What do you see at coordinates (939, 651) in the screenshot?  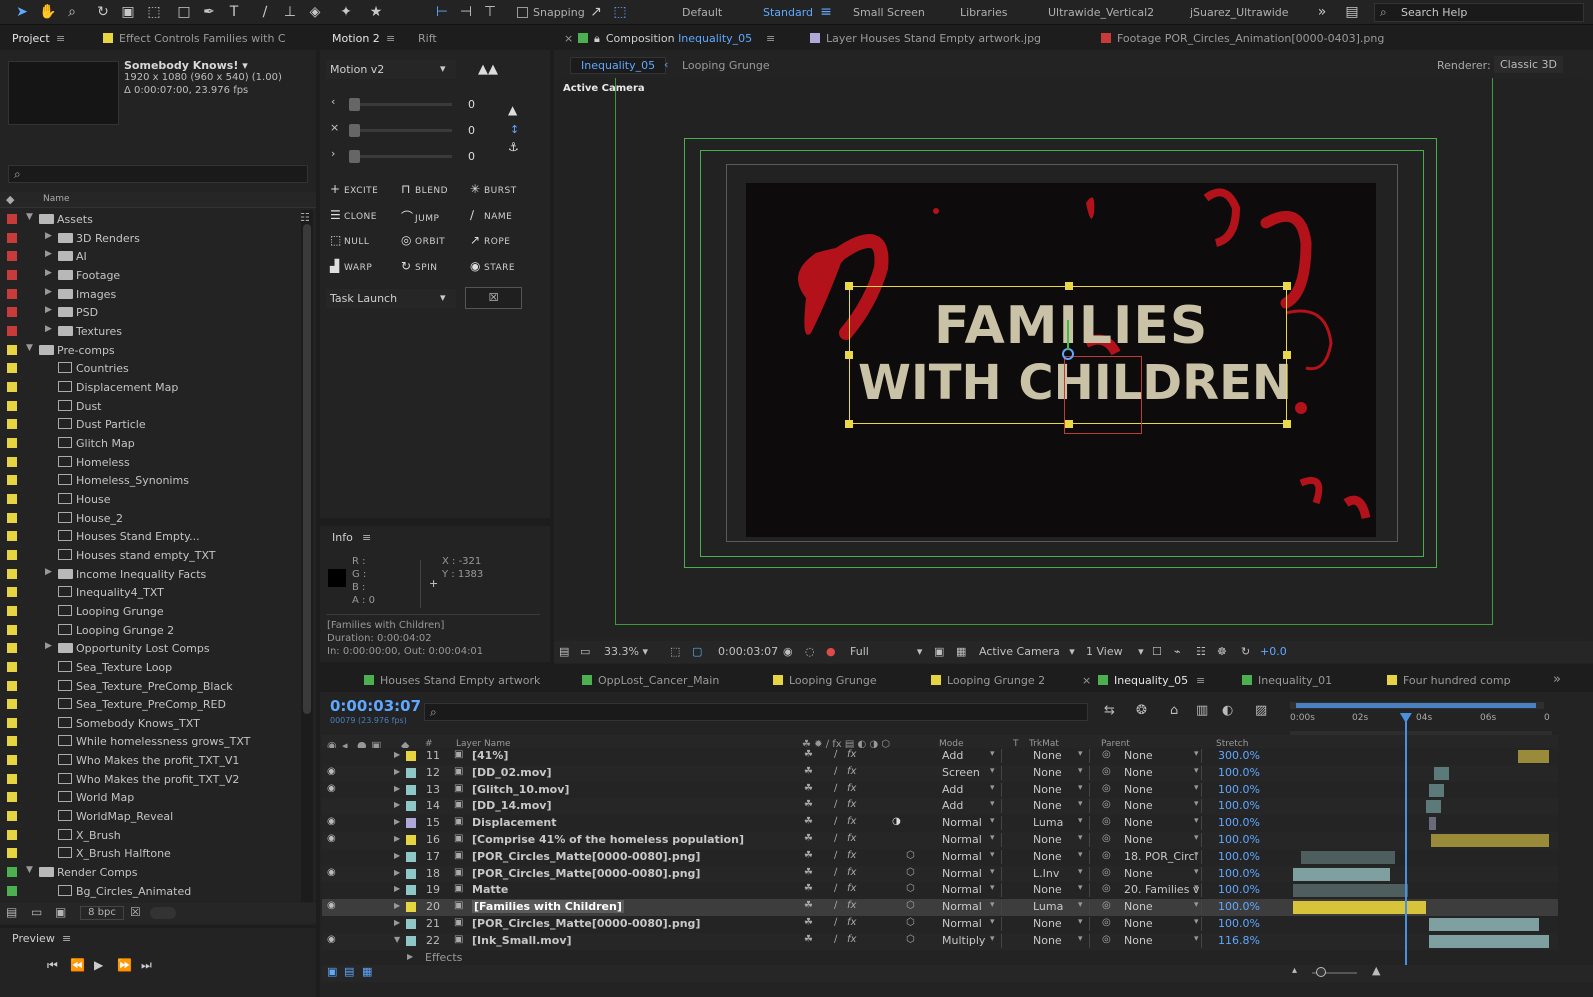 I see `roi-icon: ▣` at bounding box center [939, 651].